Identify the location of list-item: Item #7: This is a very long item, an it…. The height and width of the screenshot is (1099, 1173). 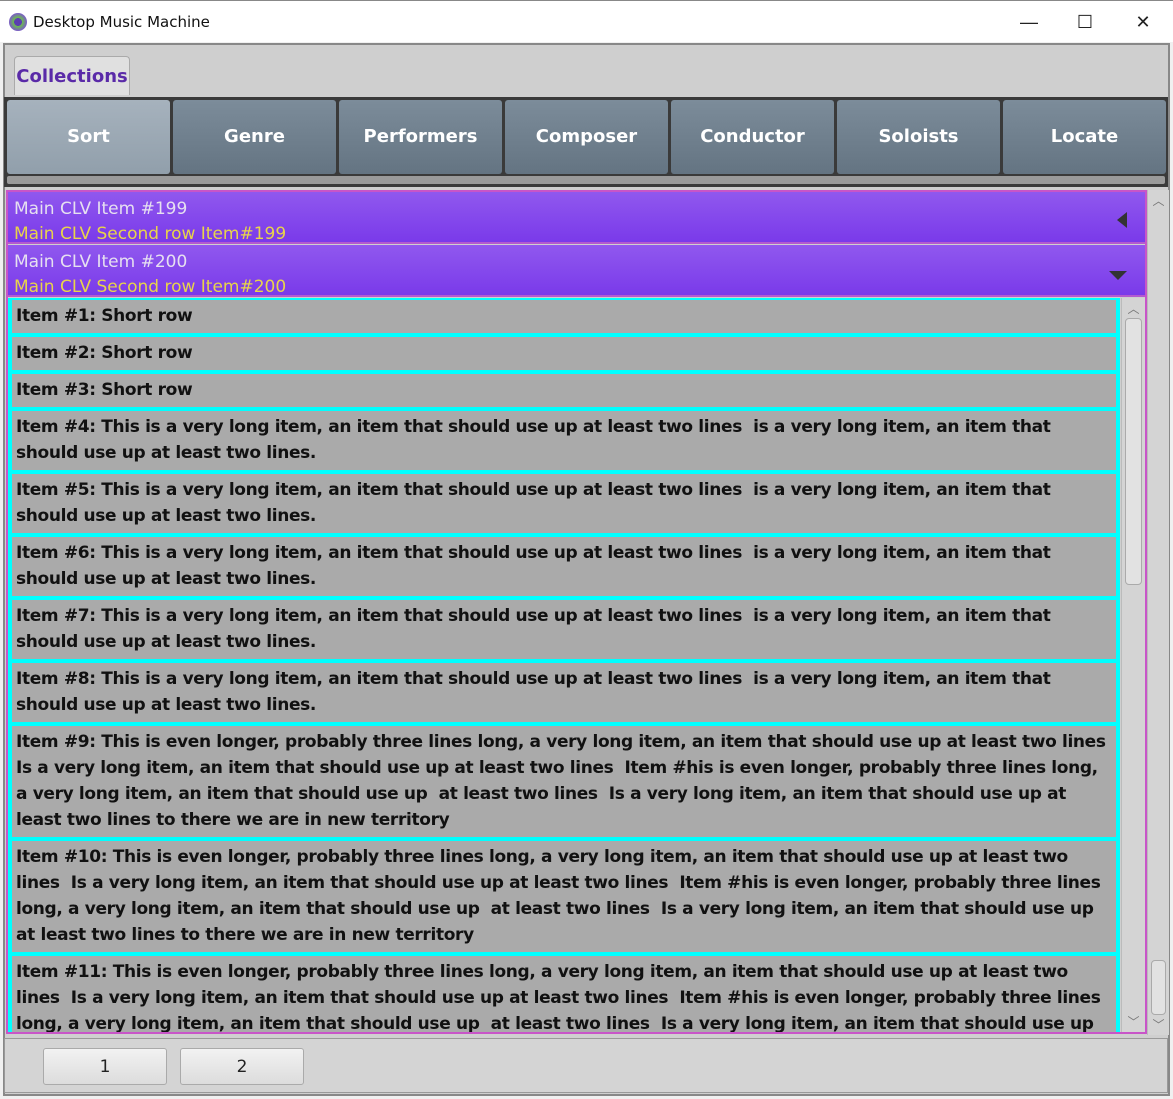
(564, 629).